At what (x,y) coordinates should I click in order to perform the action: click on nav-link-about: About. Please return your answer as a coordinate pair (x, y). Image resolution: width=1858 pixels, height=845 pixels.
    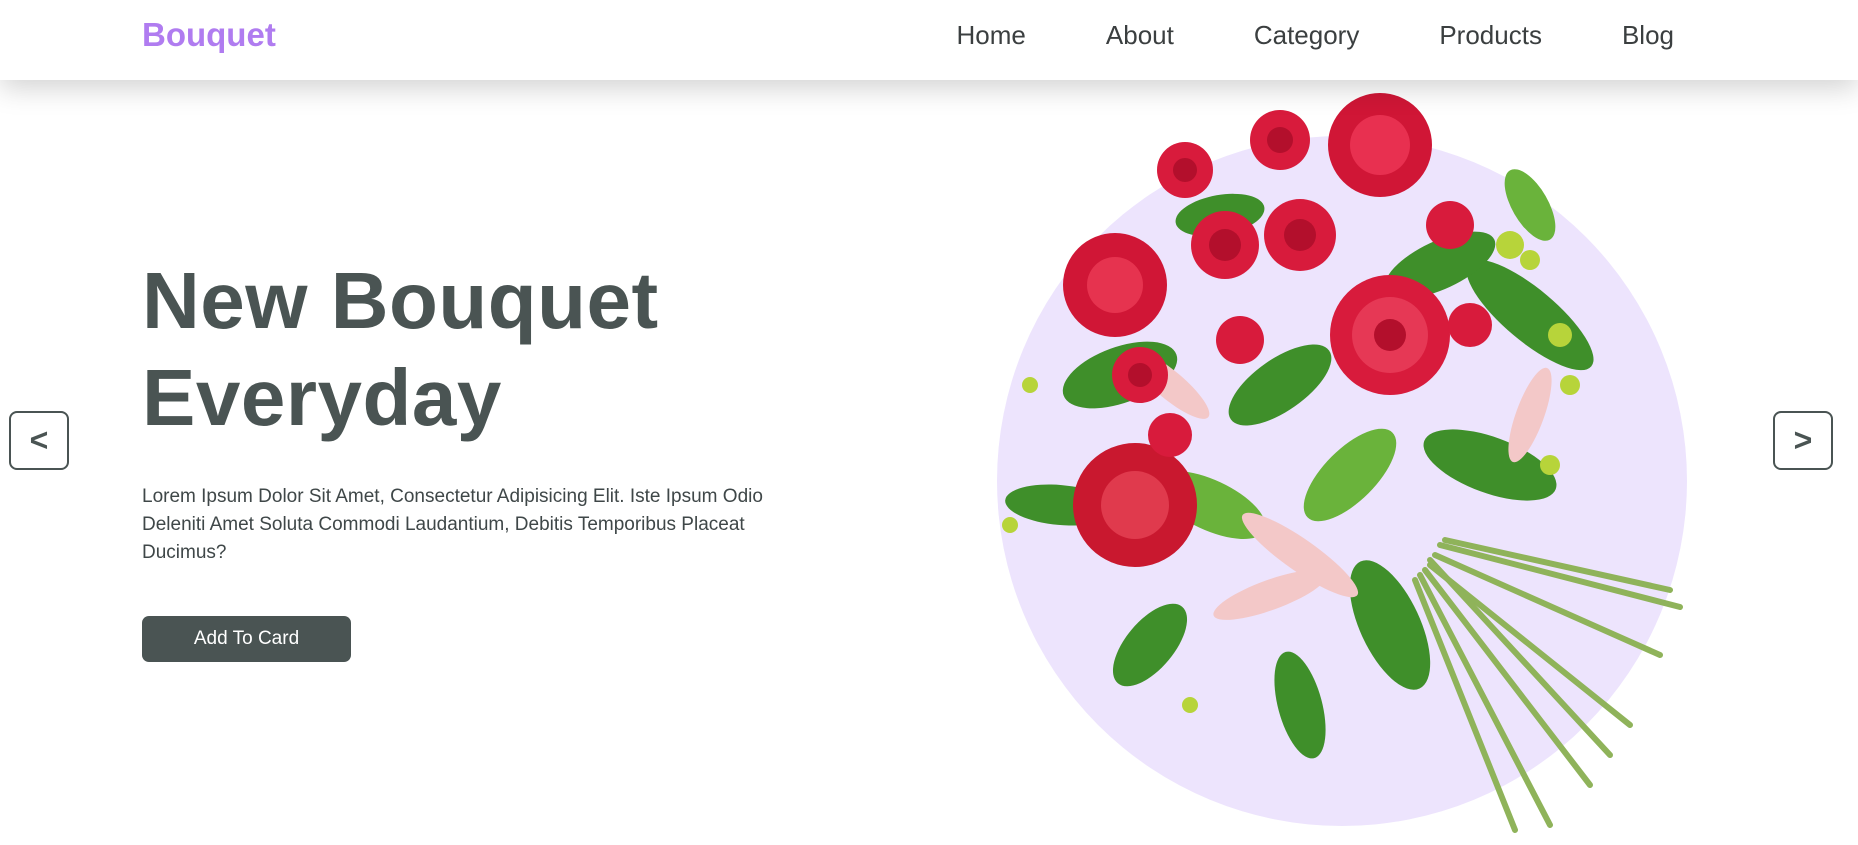
    Looking at the image, I should click on (1140, 35).